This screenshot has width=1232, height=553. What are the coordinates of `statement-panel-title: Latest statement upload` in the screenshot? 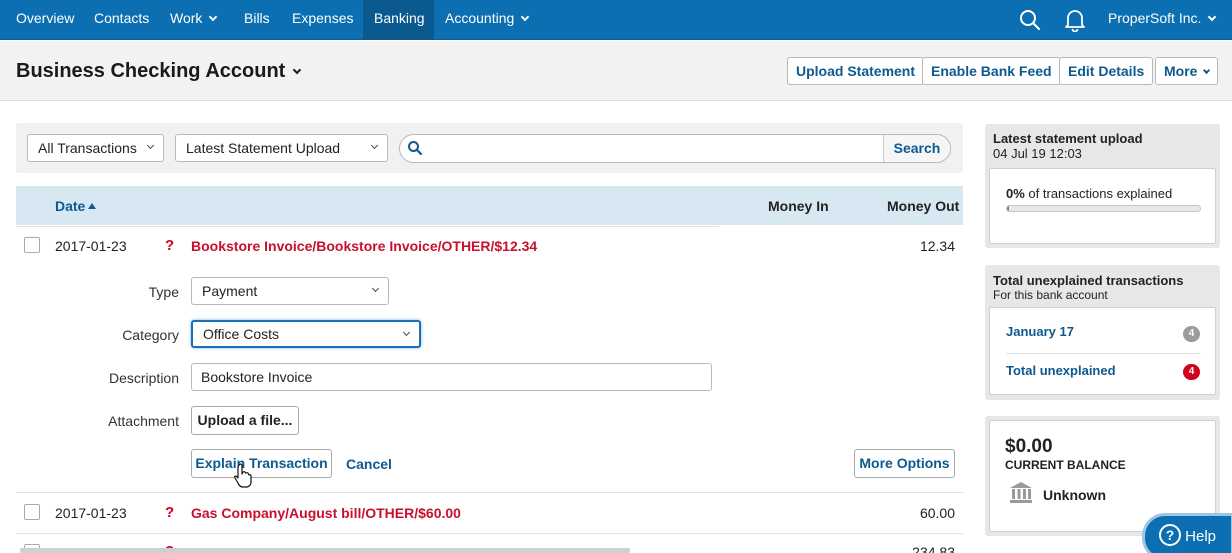 It's located at (1068, 138).